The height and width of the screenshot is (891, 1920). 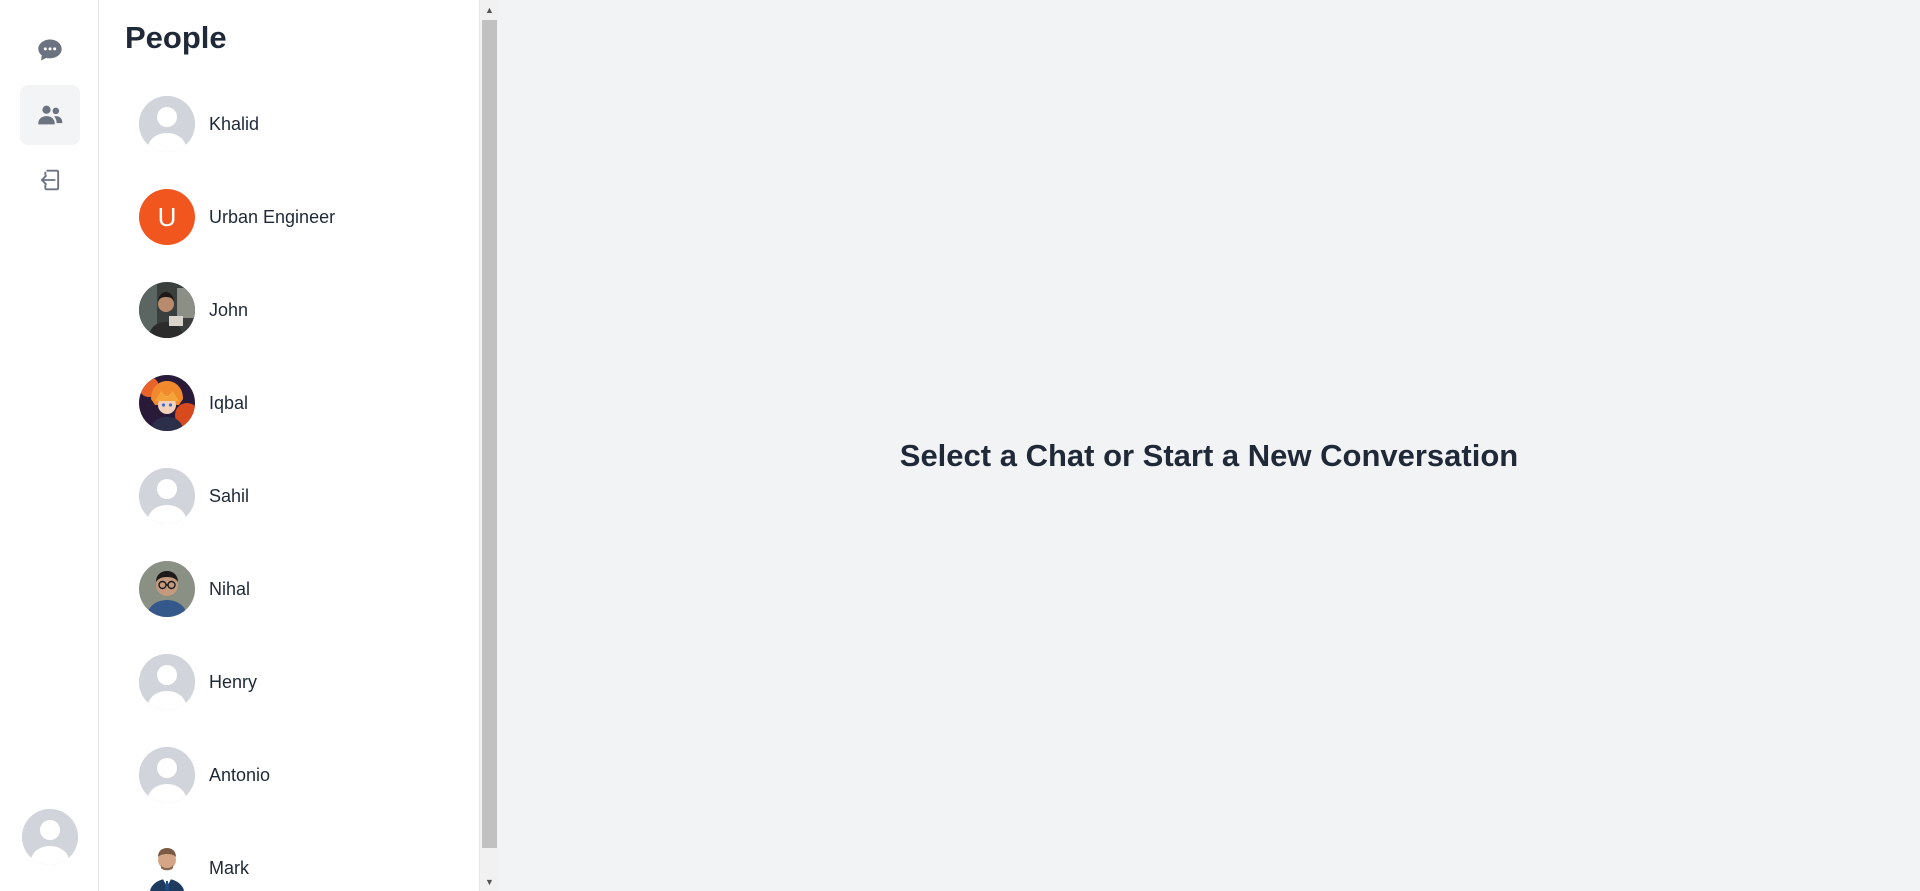 I want to click on people-nav-button, so click(x=50, y=115).